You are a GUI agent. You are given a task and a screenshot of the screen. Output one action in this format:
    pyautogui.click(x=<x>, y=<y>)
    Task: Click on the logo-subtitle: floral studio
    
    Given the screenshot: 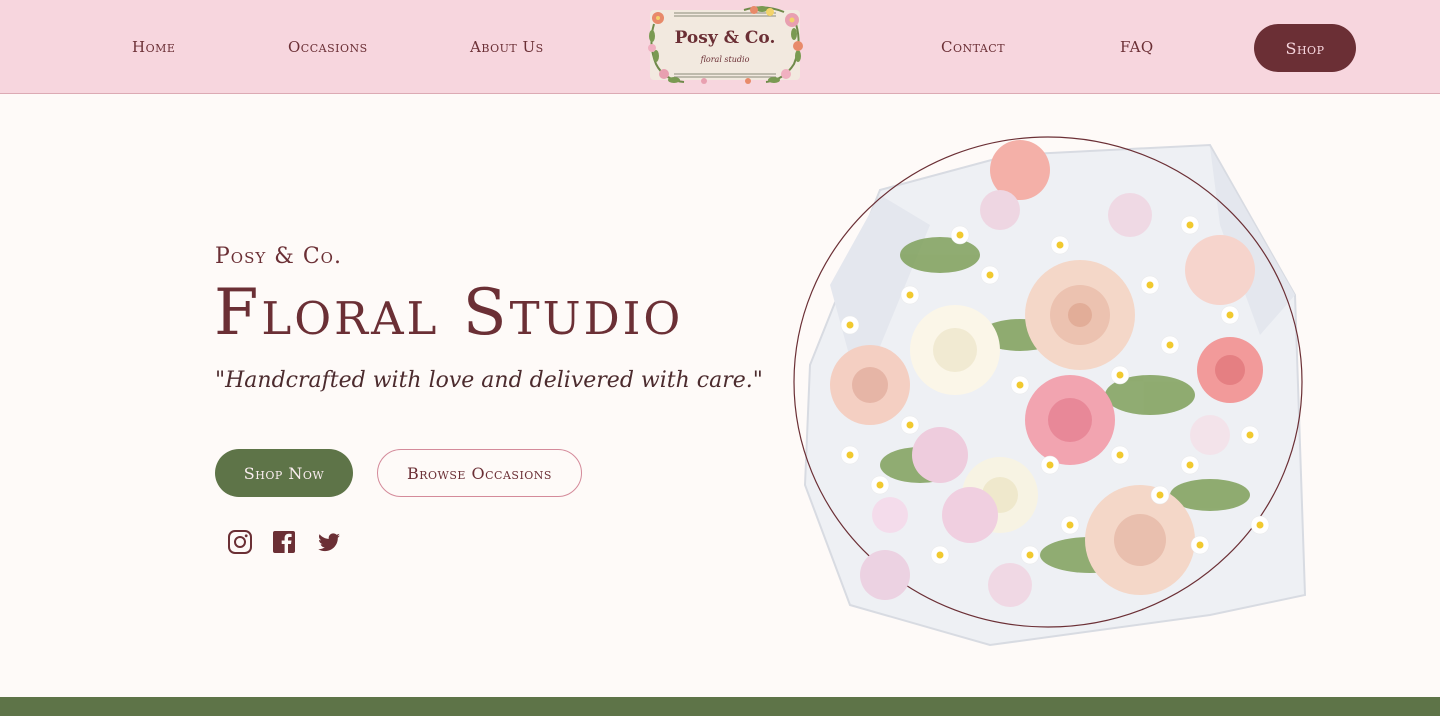 What is the action you would take?
    pyautogui.click(x=725, y=59)
    